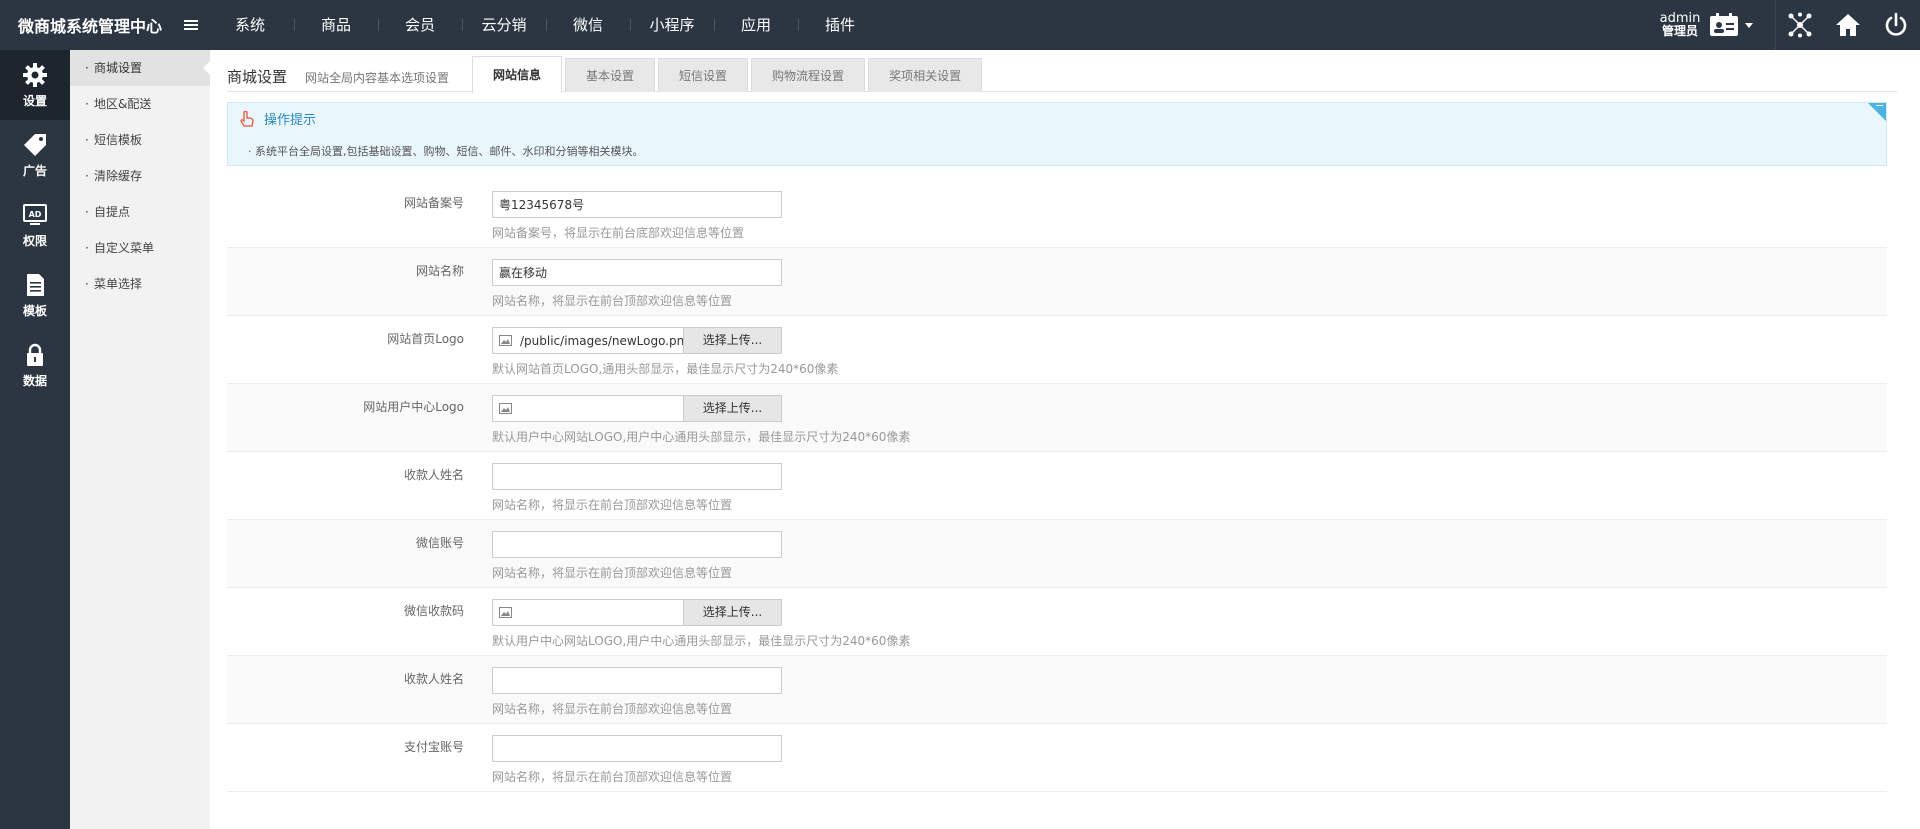 The image size is (1920, 829). Describe the element at coordinates (439, 271) in the screenshot. I see `field-label: 网站名称` at that location.